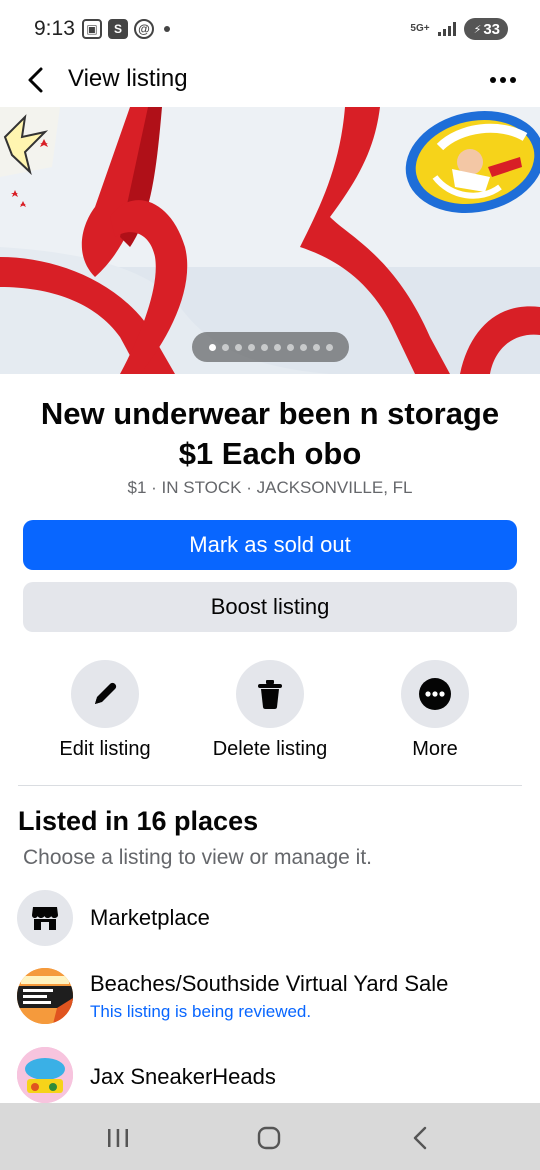 This screenshot has height=1170, width=540. I want to click on battery-icon: ⚡, so click(477, 29).